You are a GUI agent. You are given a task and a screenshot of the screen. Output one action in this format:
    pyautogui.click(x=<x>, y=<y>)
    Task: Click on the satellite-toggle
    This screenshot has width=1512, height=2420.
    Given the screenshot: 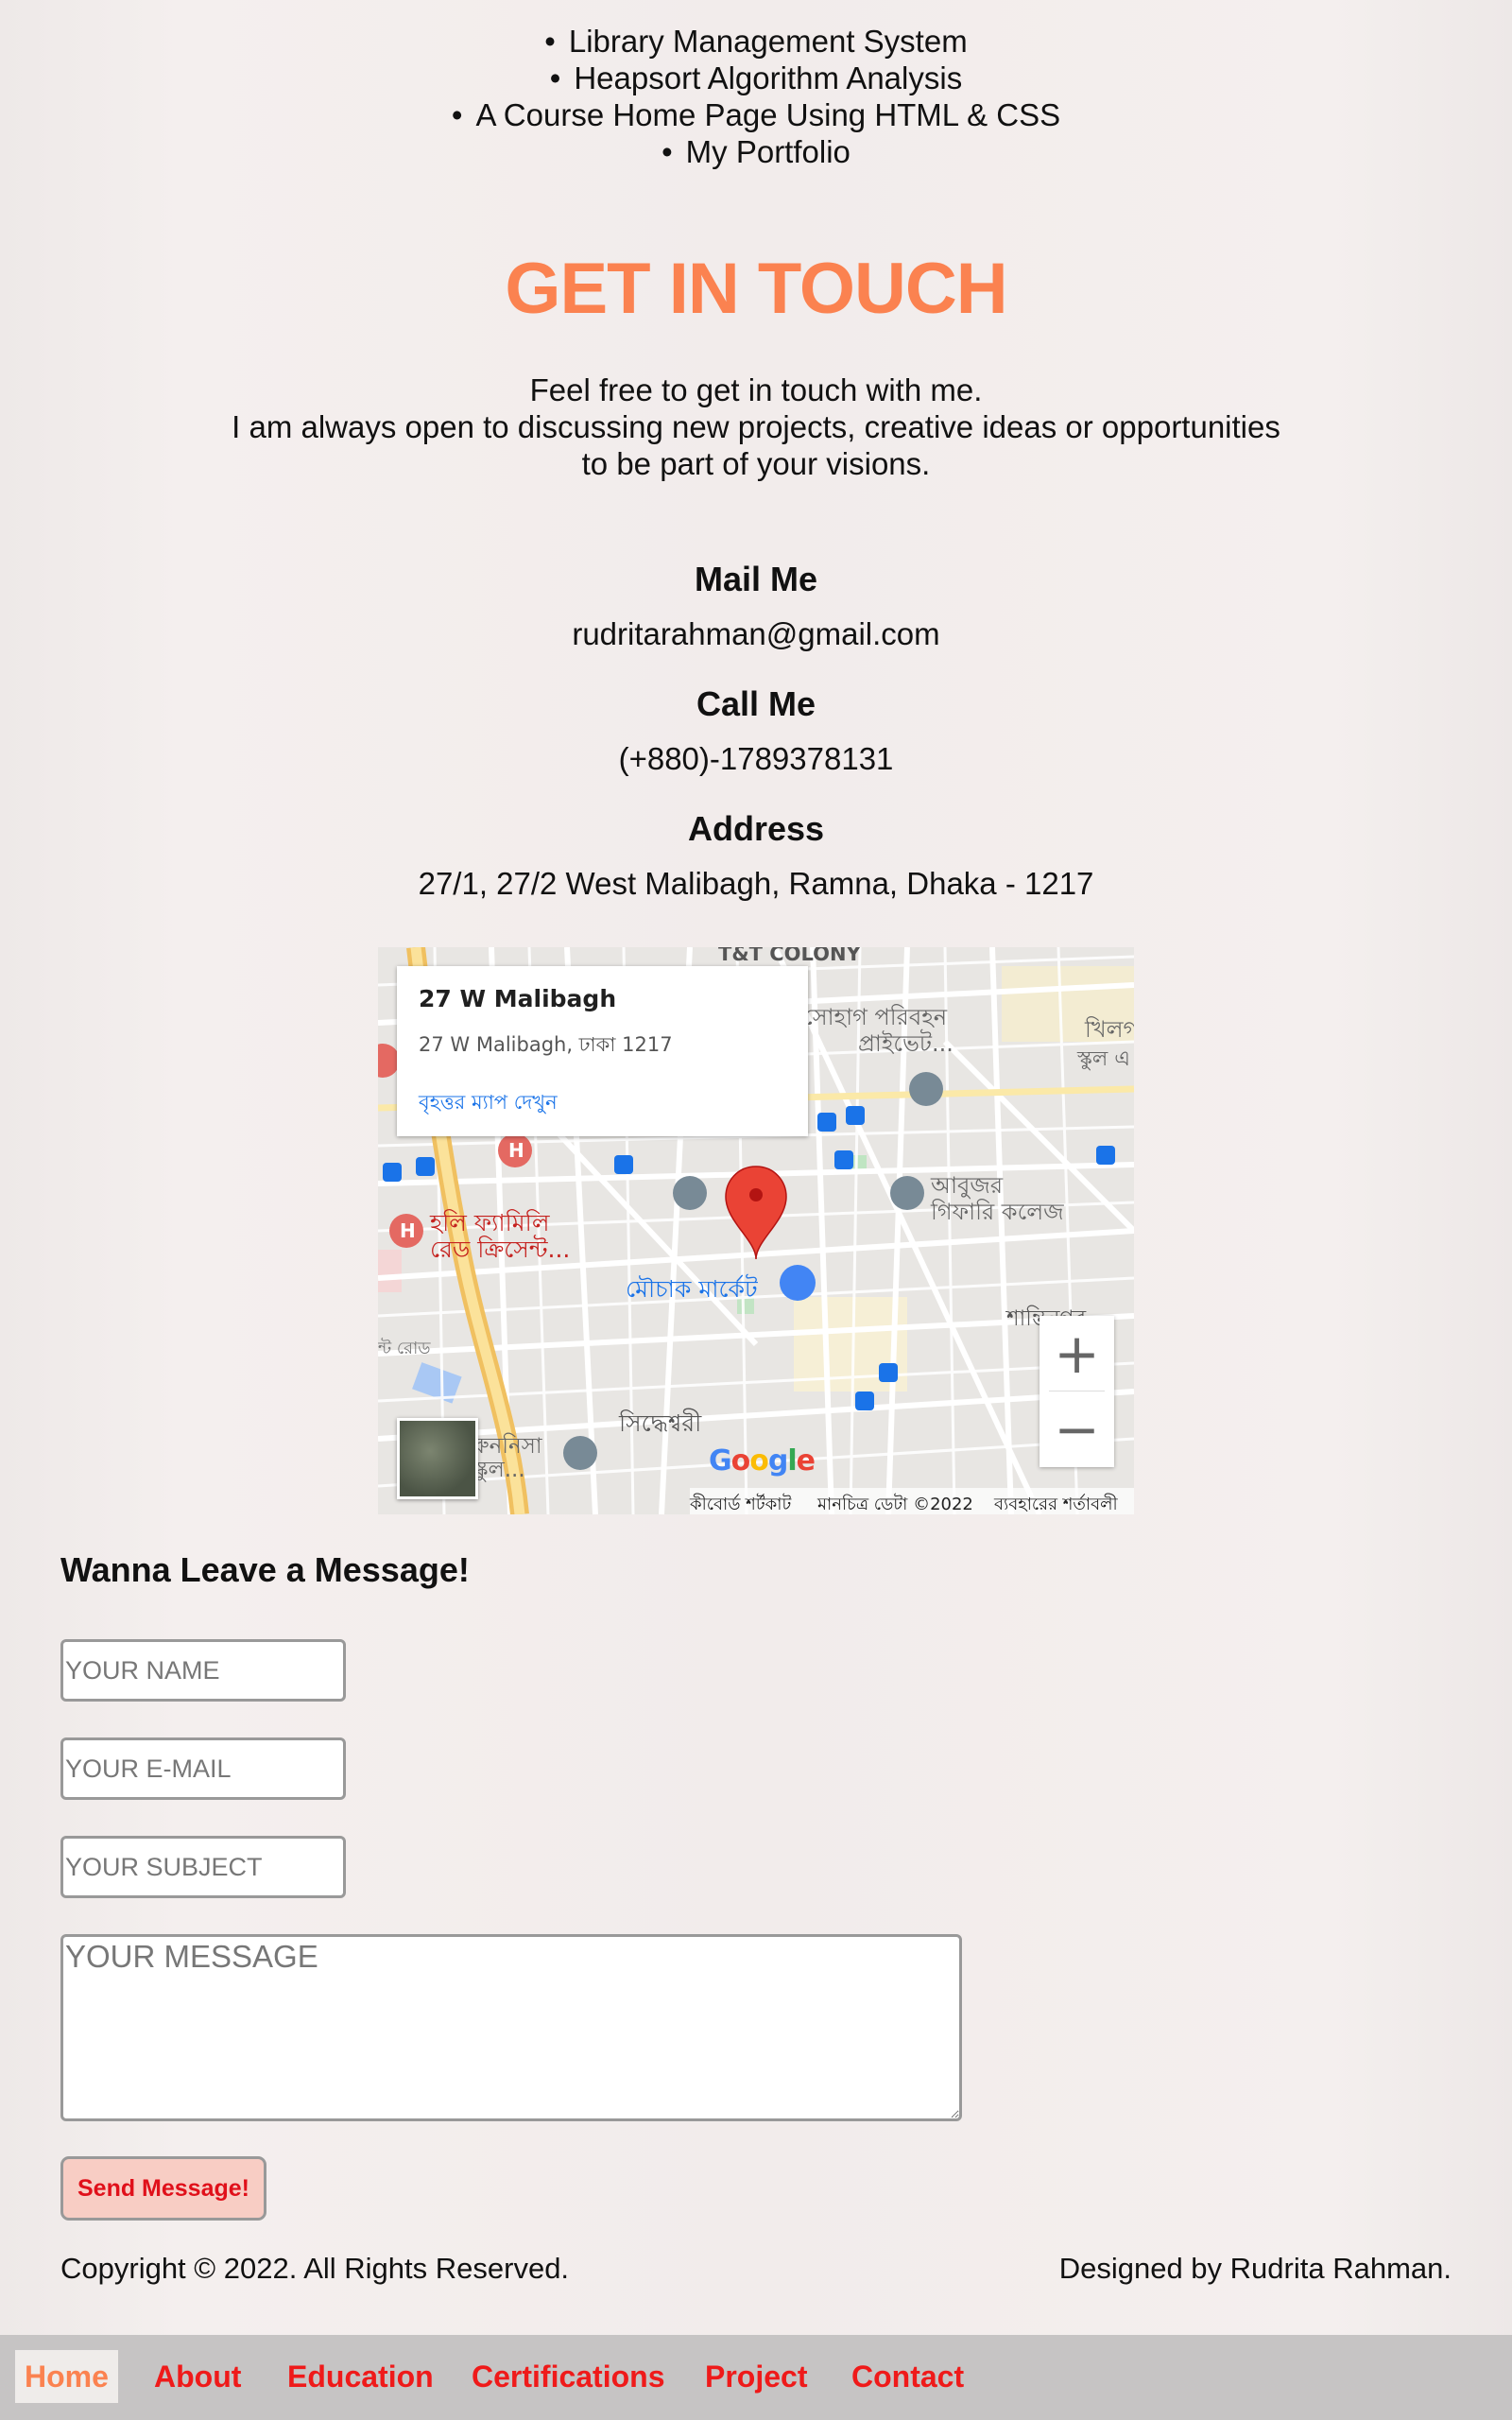 What is the action you would take?
    pyautogui.click(x=437, y=1459)
    